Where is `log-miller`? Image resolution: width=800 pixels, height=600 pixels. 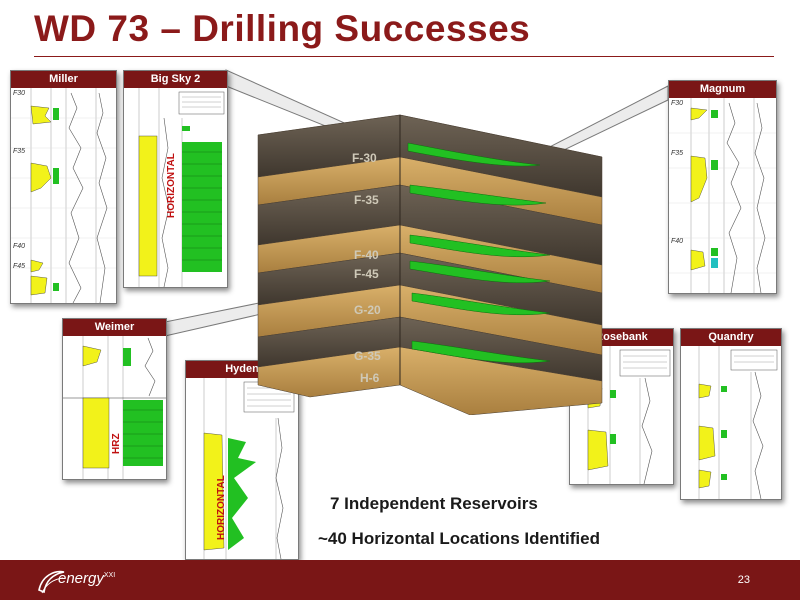
log-miller is located at coordinates (63, 195).